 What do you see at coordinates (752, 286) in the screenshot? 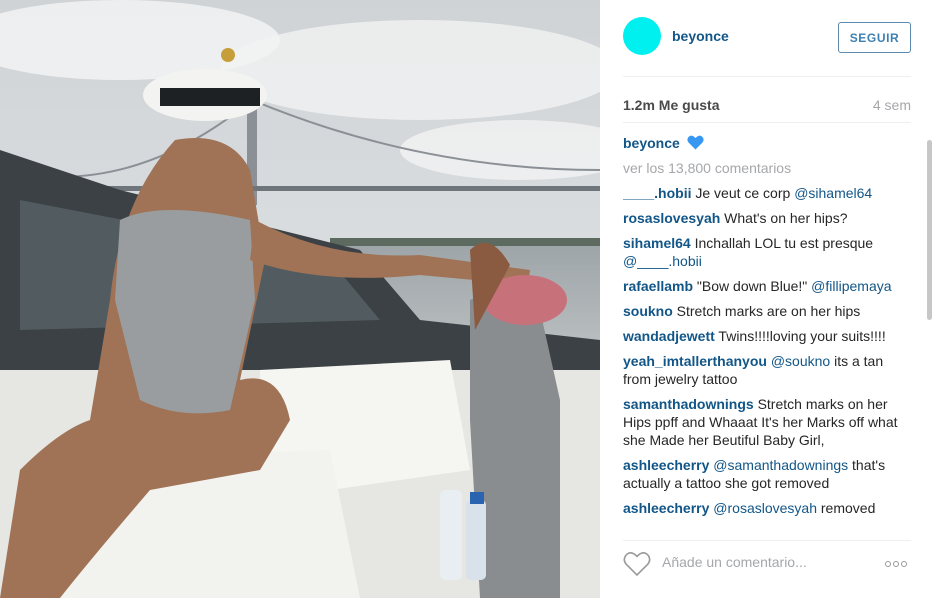
I see `comment-text: "Bow down Blue!"` at bounding box center [752, 286].